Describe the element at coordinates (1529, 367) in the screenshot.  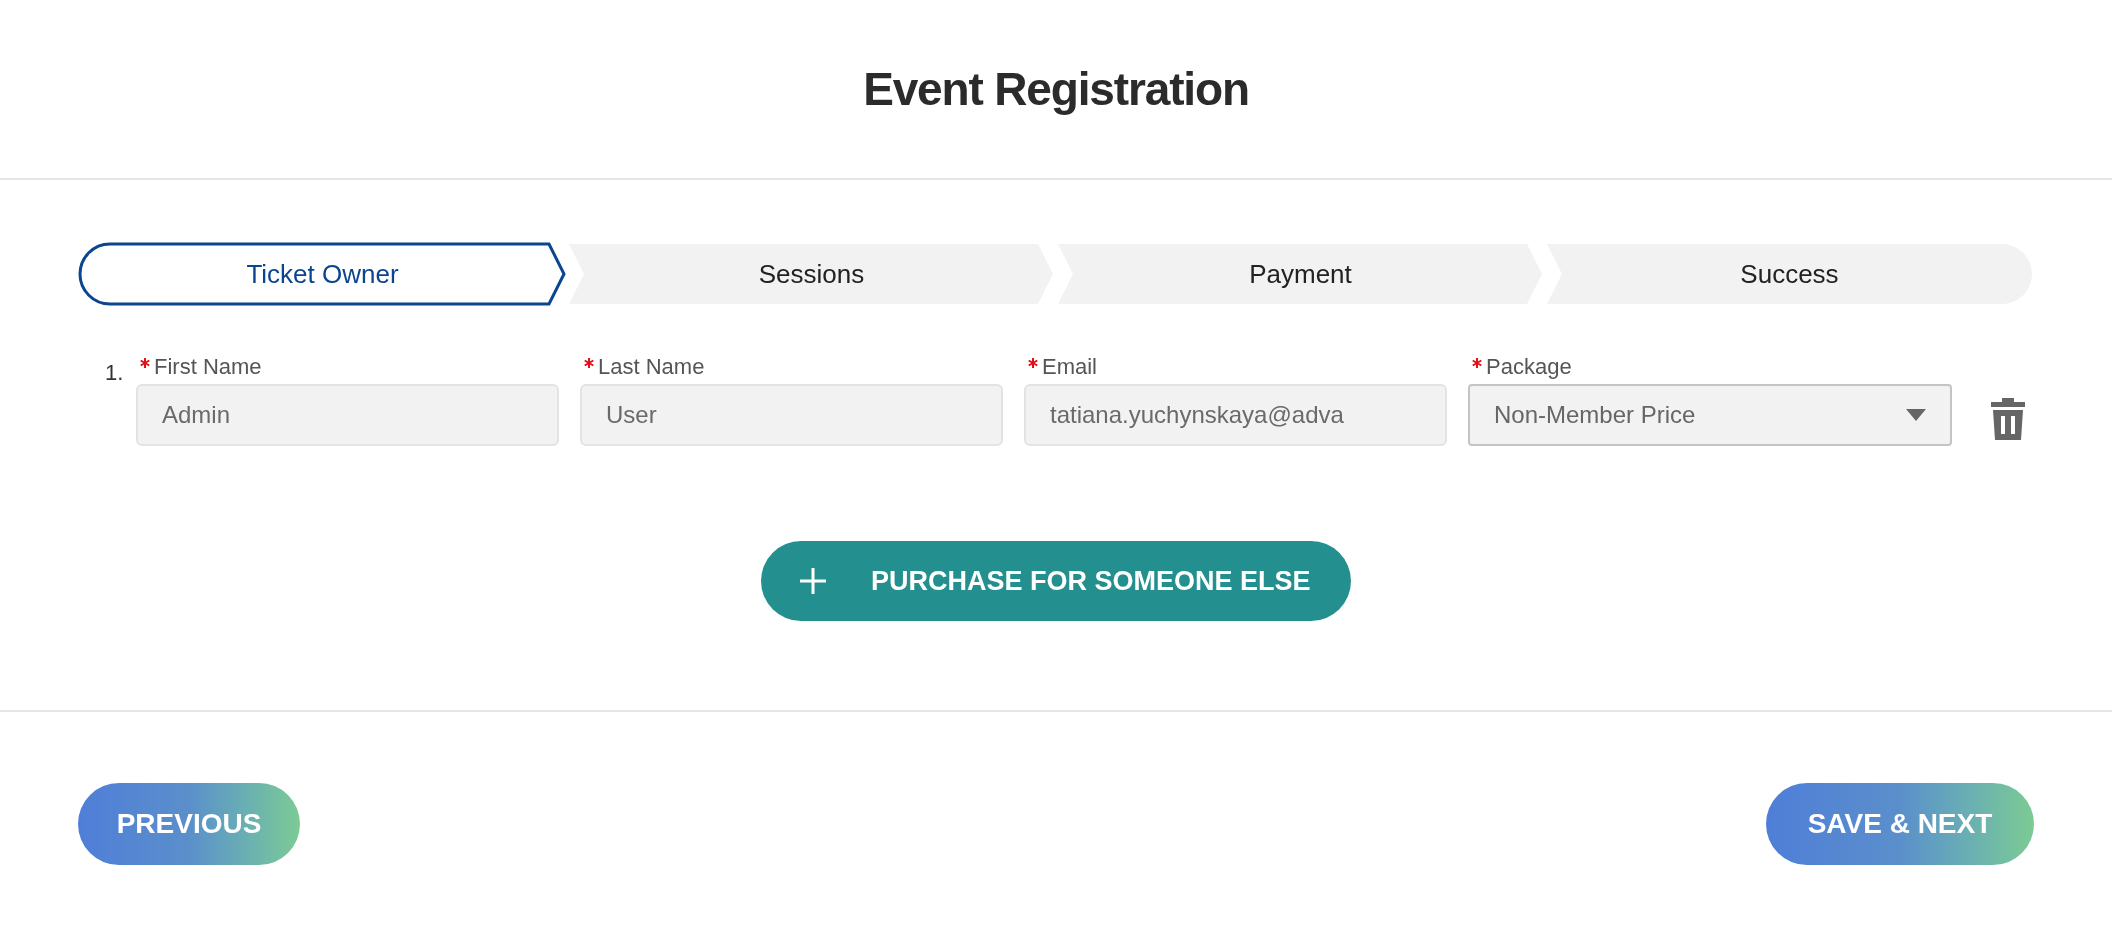
I see `field-label: Package` at that location.